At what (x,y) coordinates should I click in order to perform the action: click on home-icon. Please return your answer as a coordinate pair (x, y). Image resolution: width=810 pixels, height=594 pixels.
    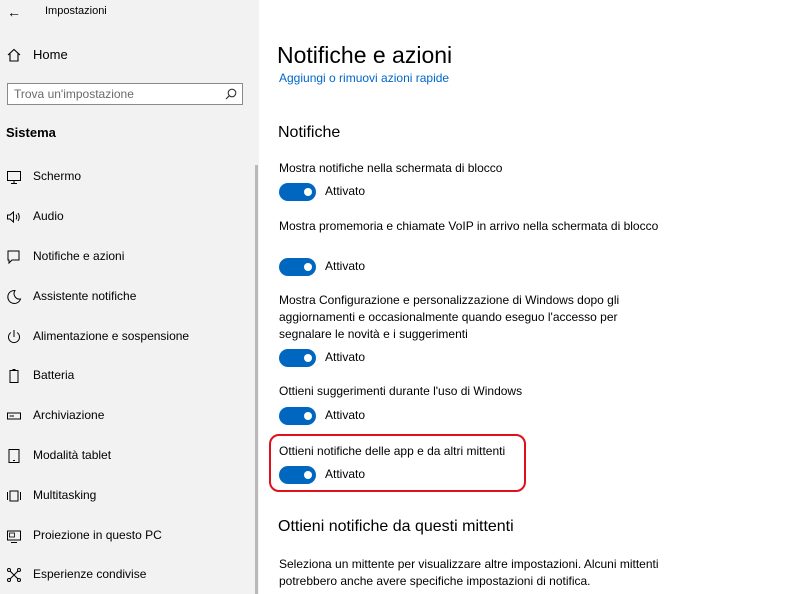
    Looking at the image, I should click on (14, 57).